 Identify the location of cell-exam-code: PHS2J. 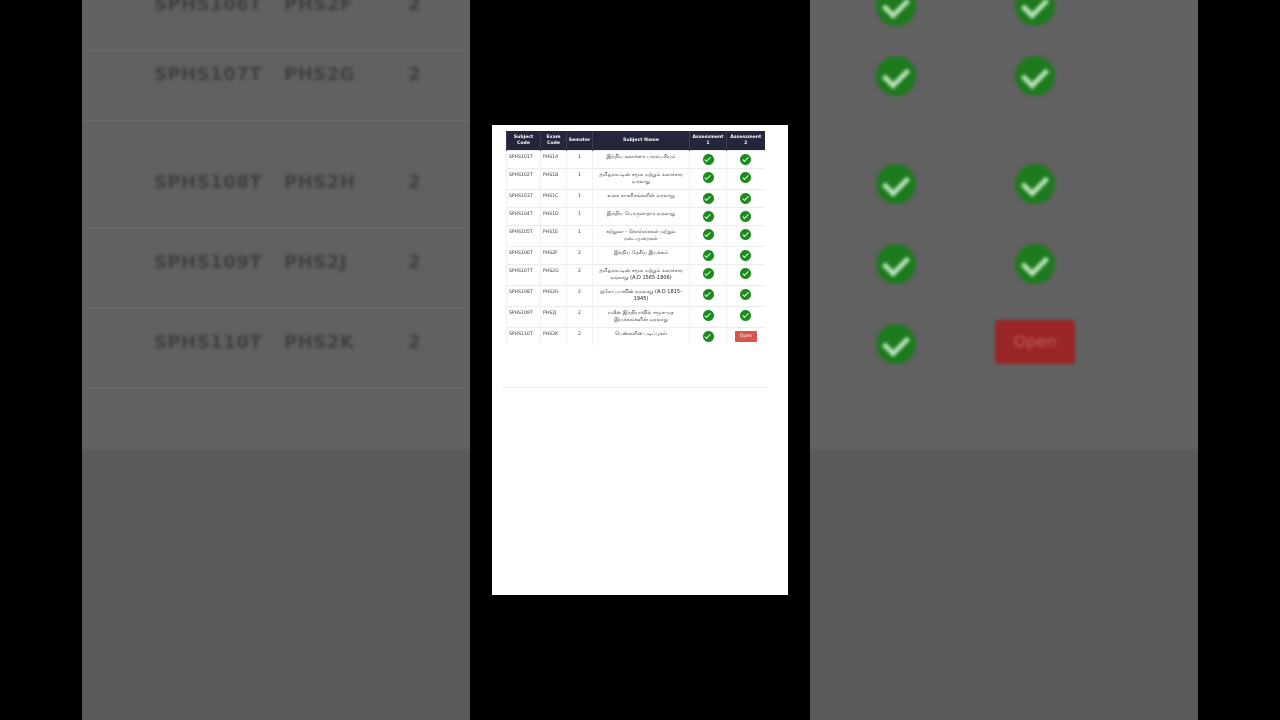
(553, 317).